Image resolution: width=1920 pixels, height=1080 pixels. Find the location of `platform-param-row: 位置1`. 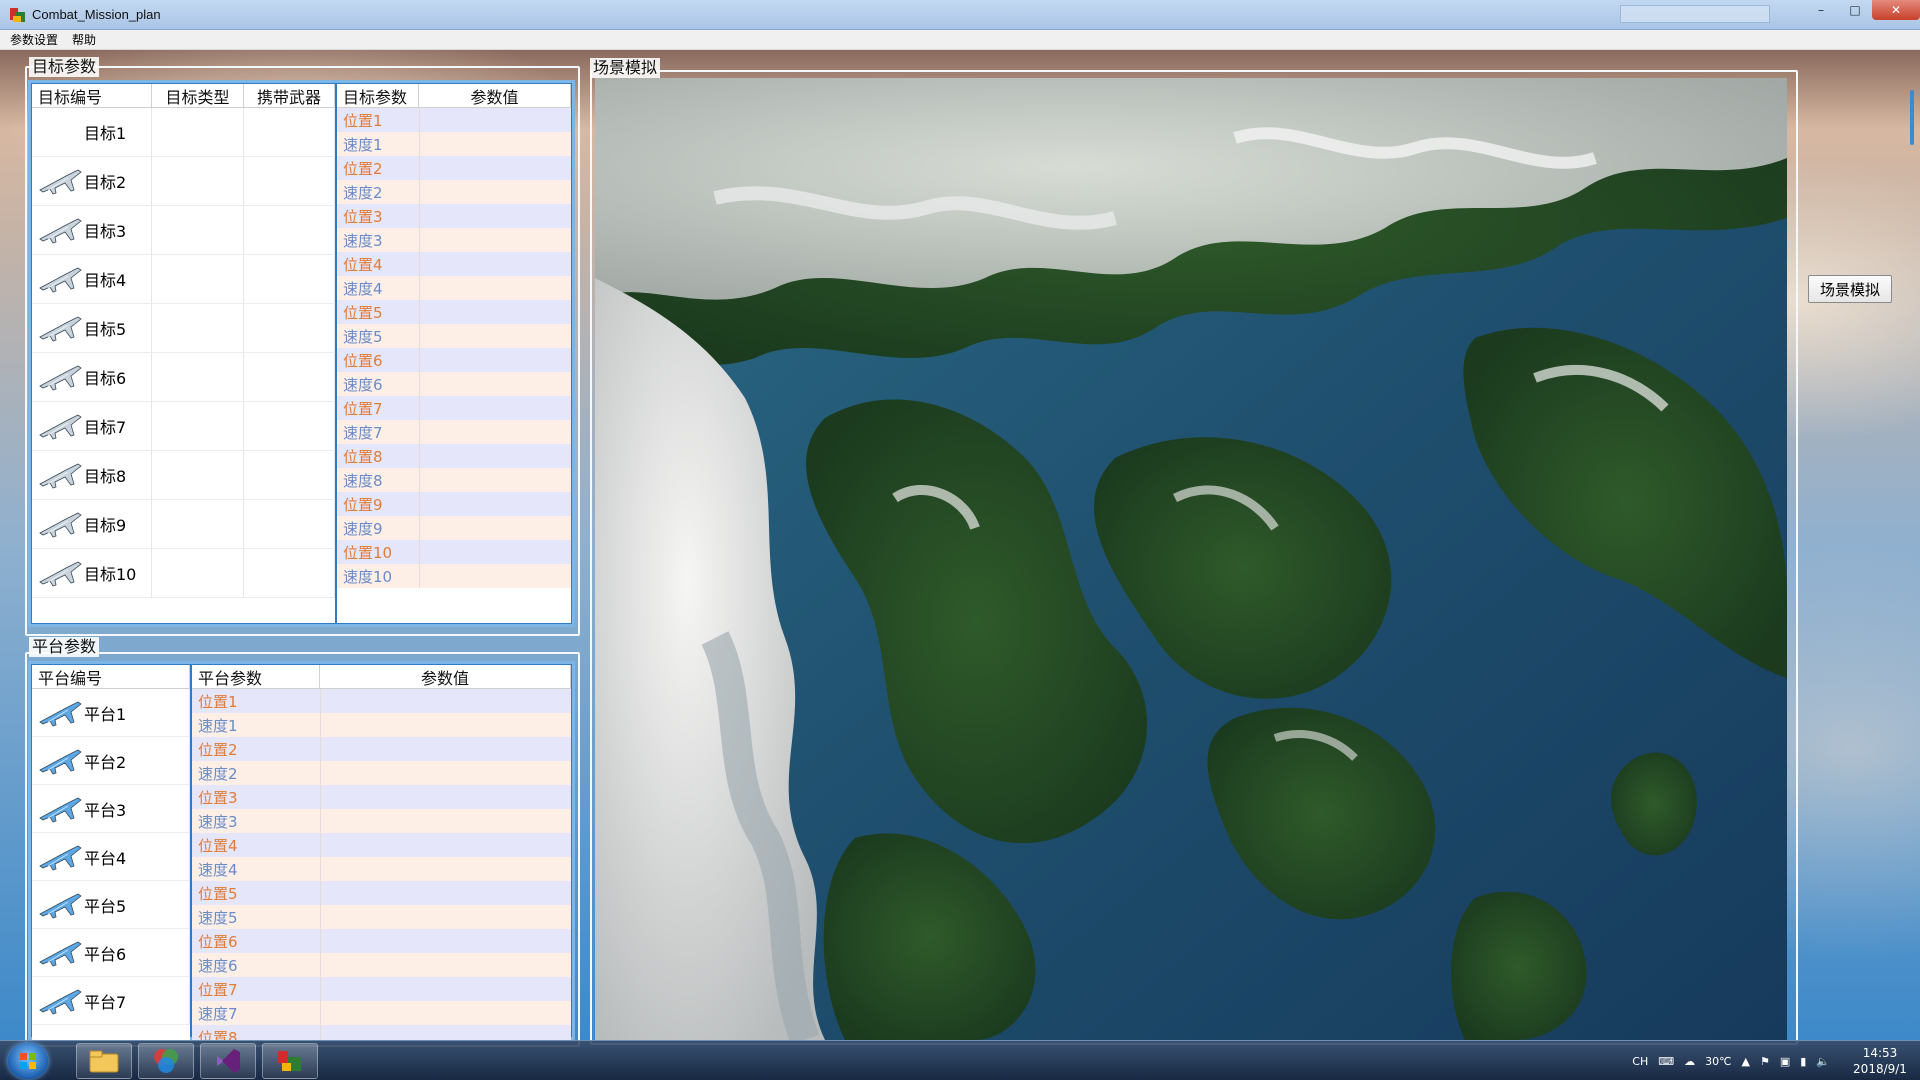

platform-param-row: 位置1 is located at coordinates (381, 701).